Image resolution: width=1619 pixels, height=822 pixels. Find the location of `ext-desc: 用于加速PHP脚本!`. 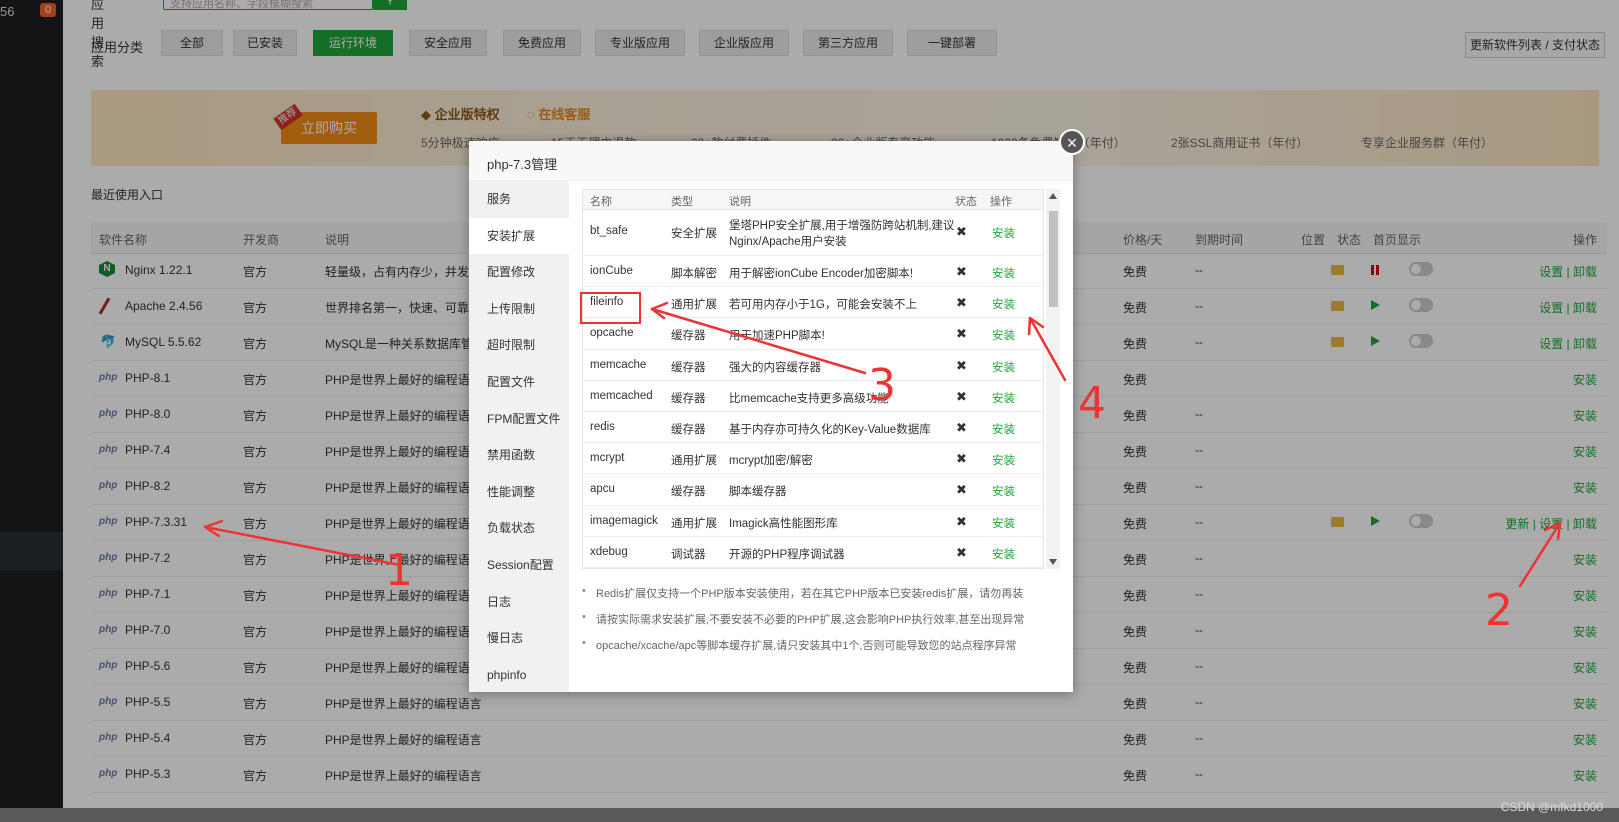

ext-desc: 用于加速PHP脚本! is located at coordinates (777, 336).